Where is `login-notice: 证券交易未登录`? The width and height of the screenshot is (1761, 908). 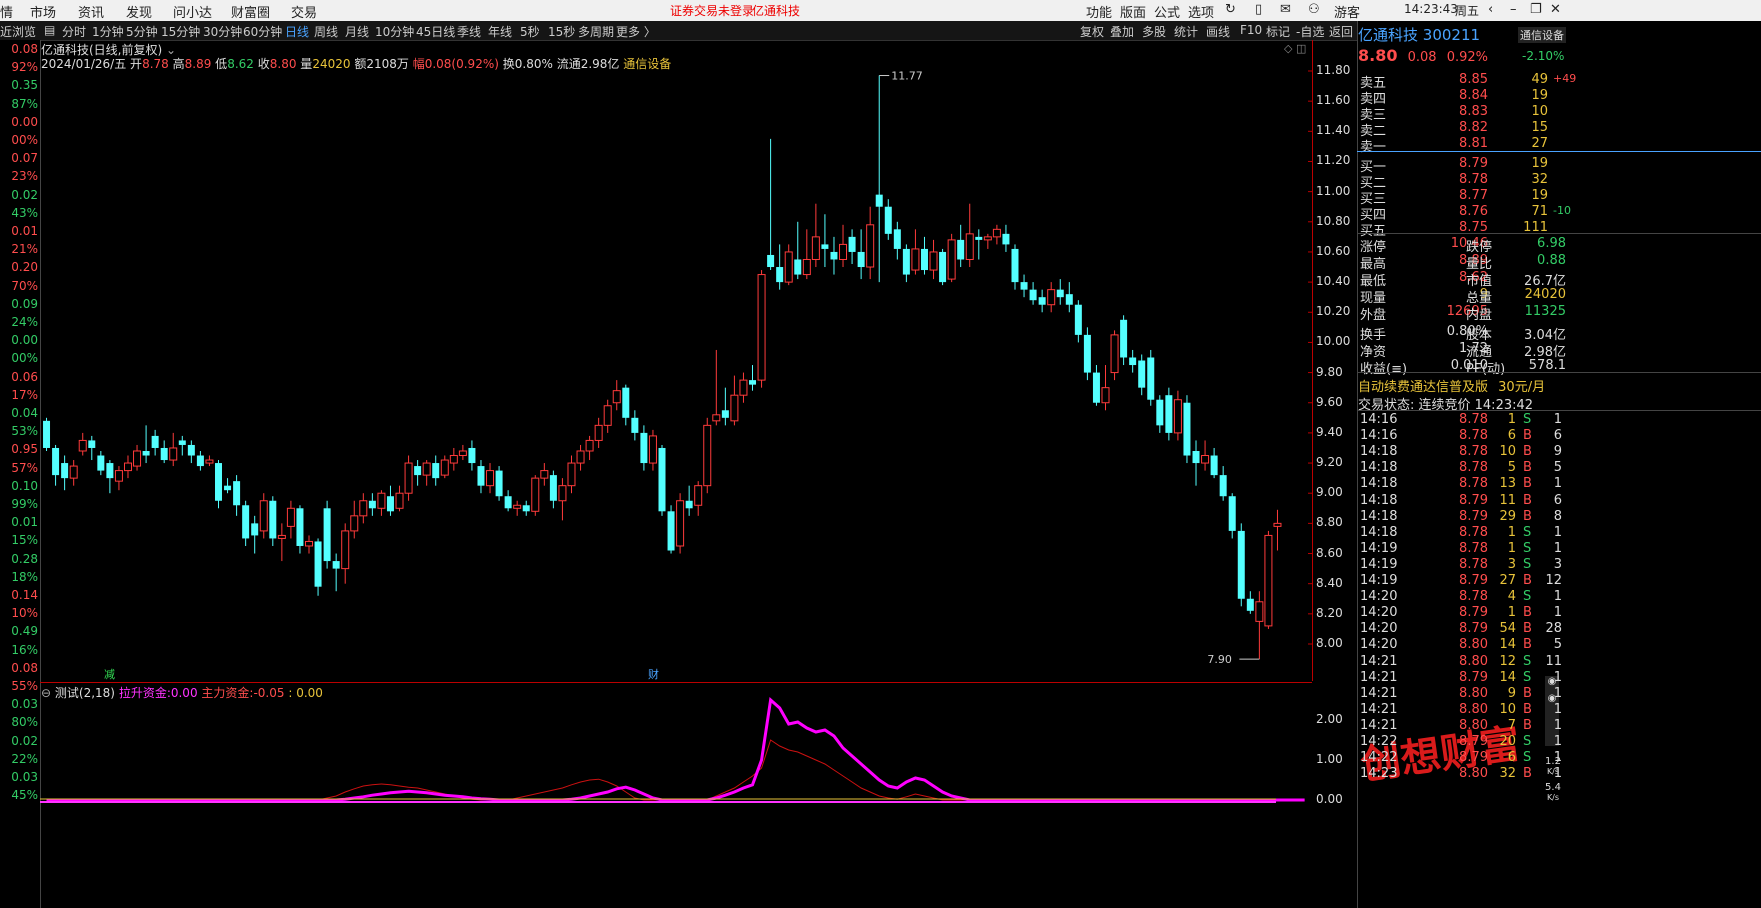 login-notice: 证券交易未登录 is located at coordinates (712, 10).